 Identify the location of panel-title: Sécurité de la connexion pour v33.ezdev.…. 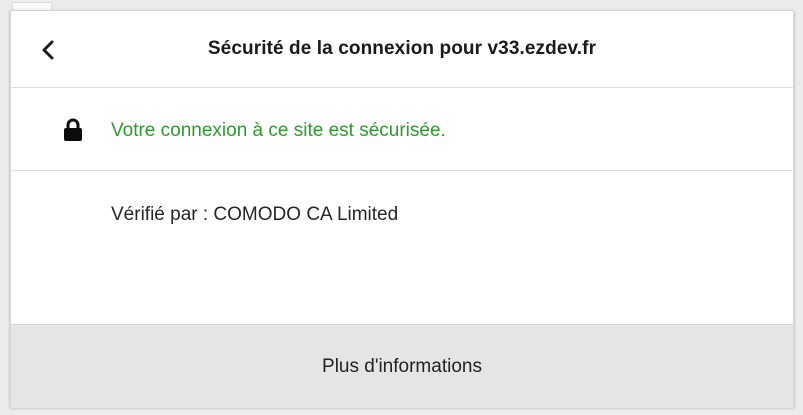
(402, 48).